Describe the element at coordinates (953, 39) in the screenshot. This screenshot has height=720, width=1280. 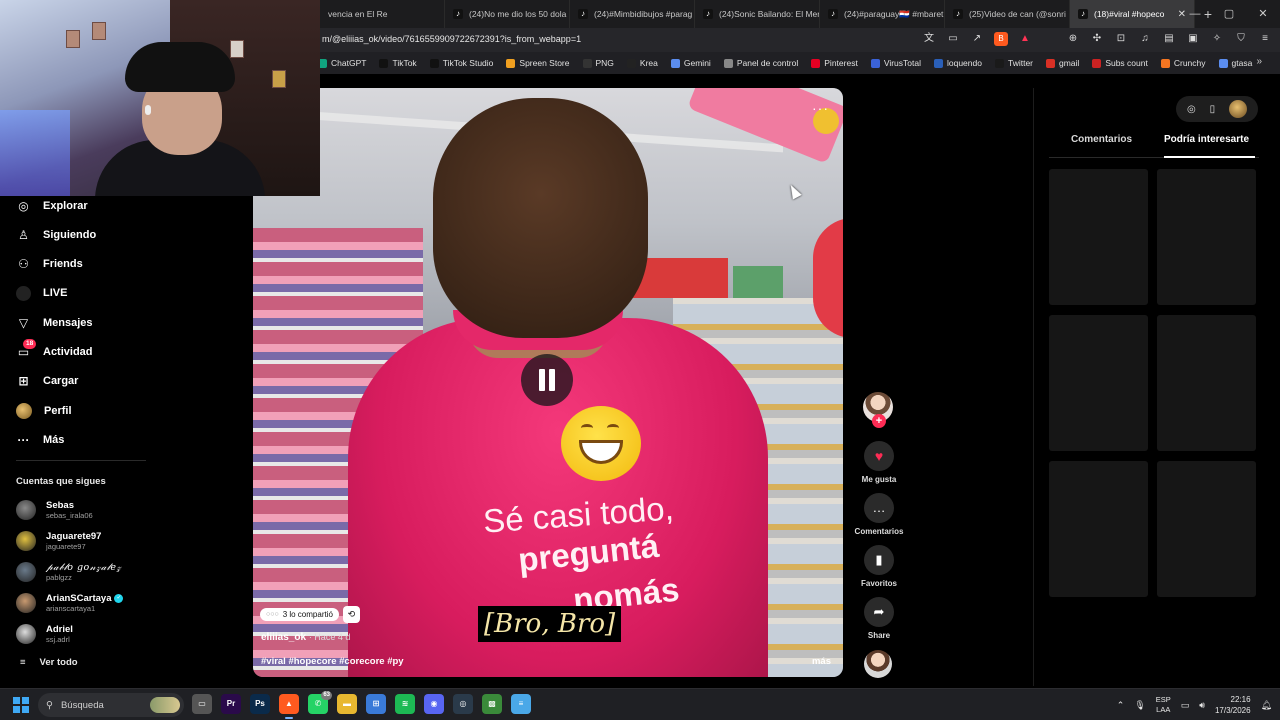
I see `cast-icon: ▭` at that location.